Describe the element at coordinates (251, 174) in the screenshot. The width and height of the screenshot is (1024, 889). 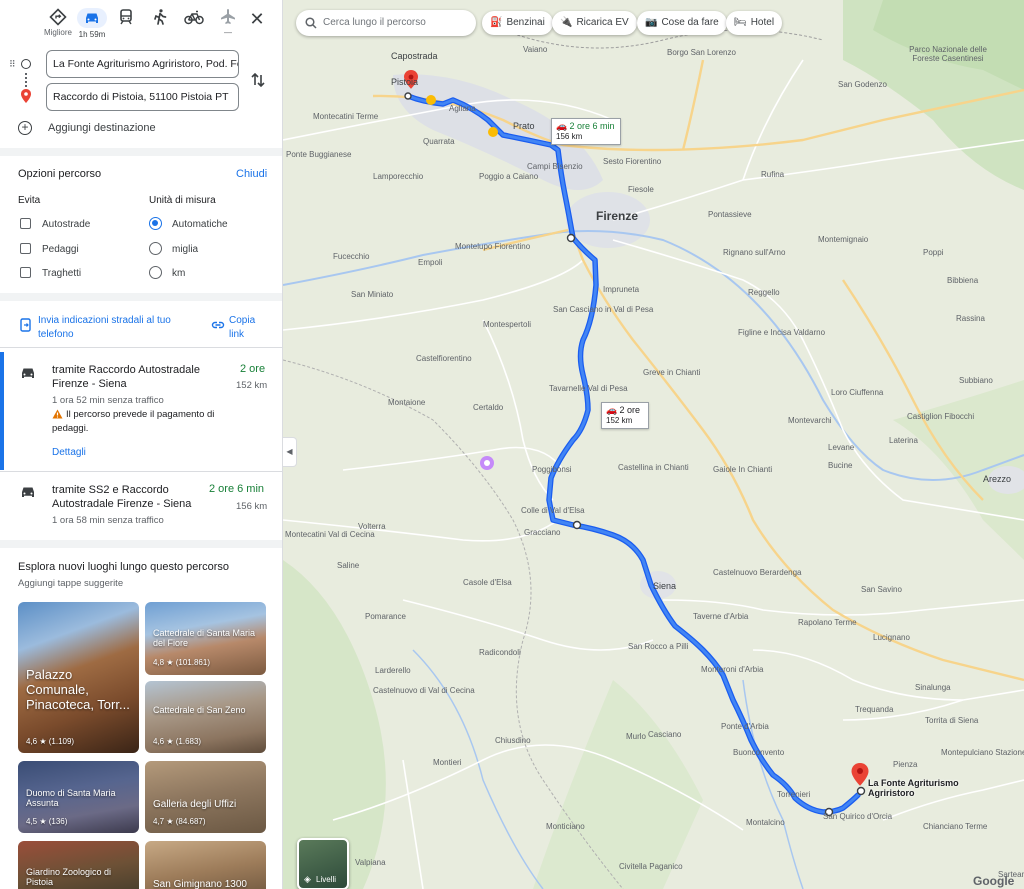
I see `close-options-link: Chiudi` at that location.